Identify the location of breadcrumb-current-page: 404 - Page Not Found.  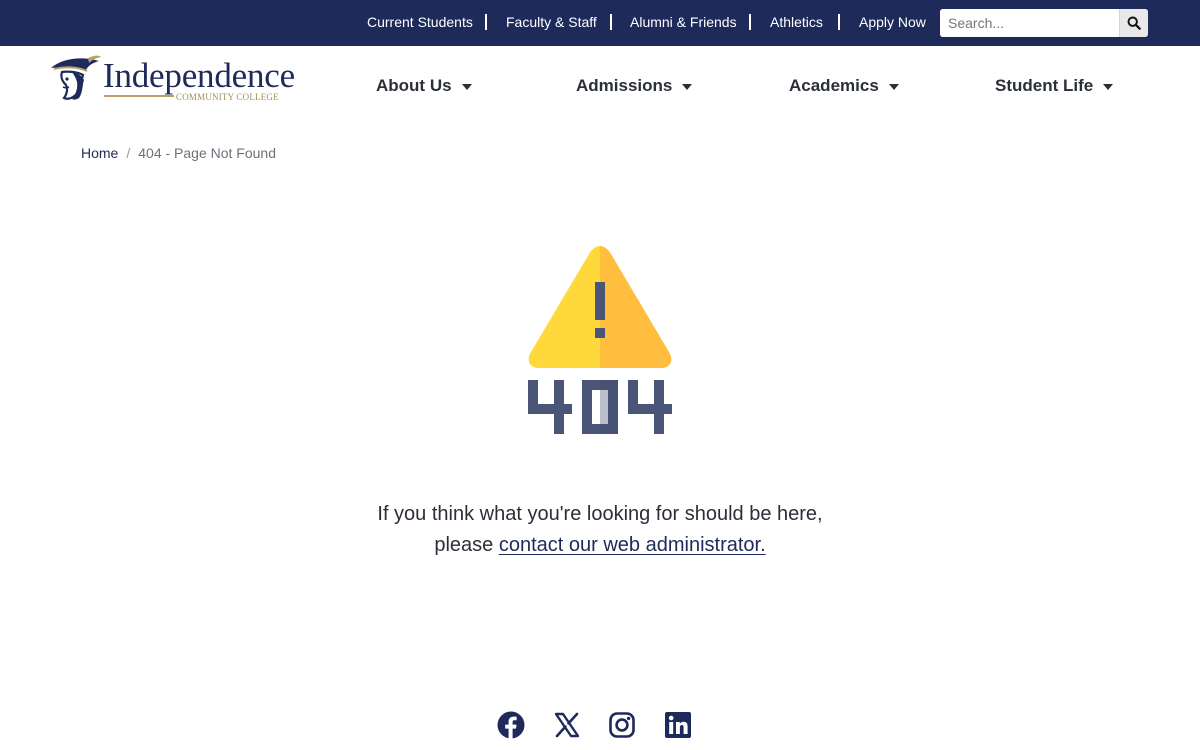
(207, 153).